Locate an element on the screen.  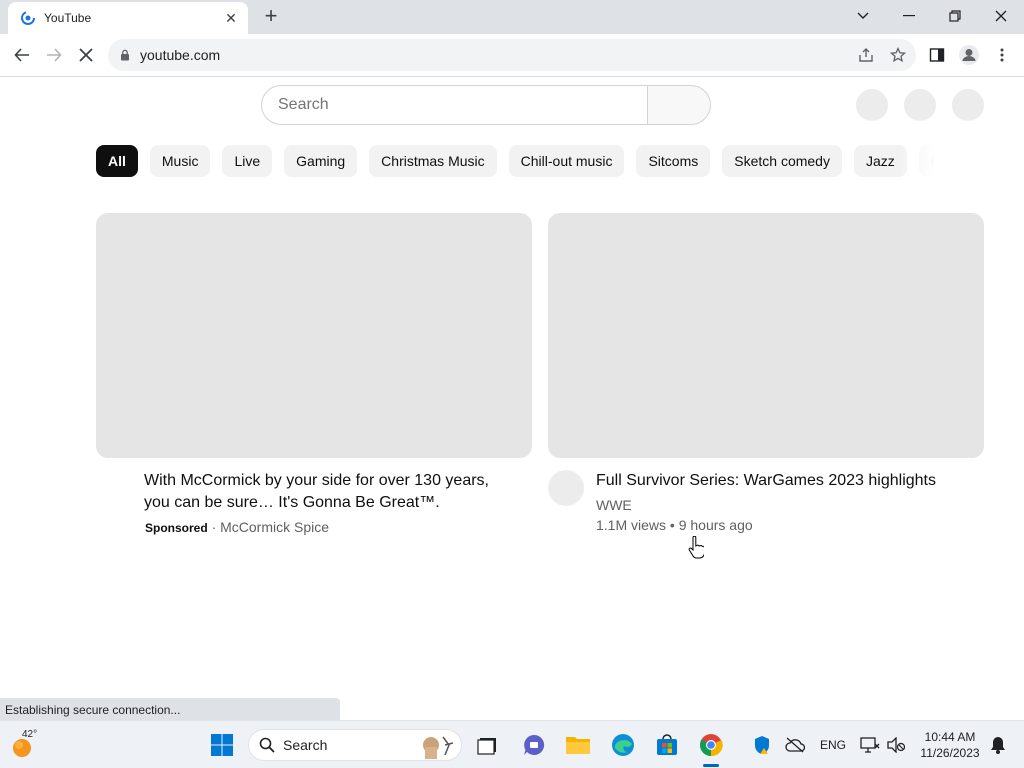
clock-date: 11/26/2023 is located at coordinates (950, 753).